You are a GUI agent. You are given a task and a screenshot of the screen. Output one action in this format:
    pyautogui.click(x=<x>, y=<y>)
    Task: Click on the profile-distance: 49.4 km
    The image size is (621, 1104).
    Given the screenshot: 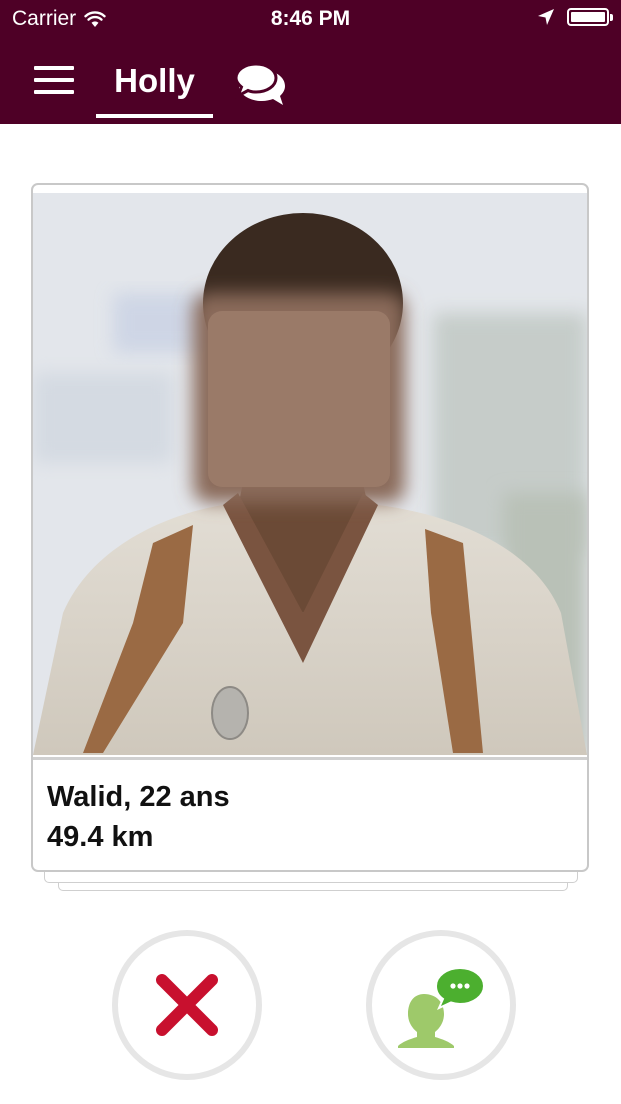 What is the action you would take?
    pyautogui.click(x=100, y=837)
    